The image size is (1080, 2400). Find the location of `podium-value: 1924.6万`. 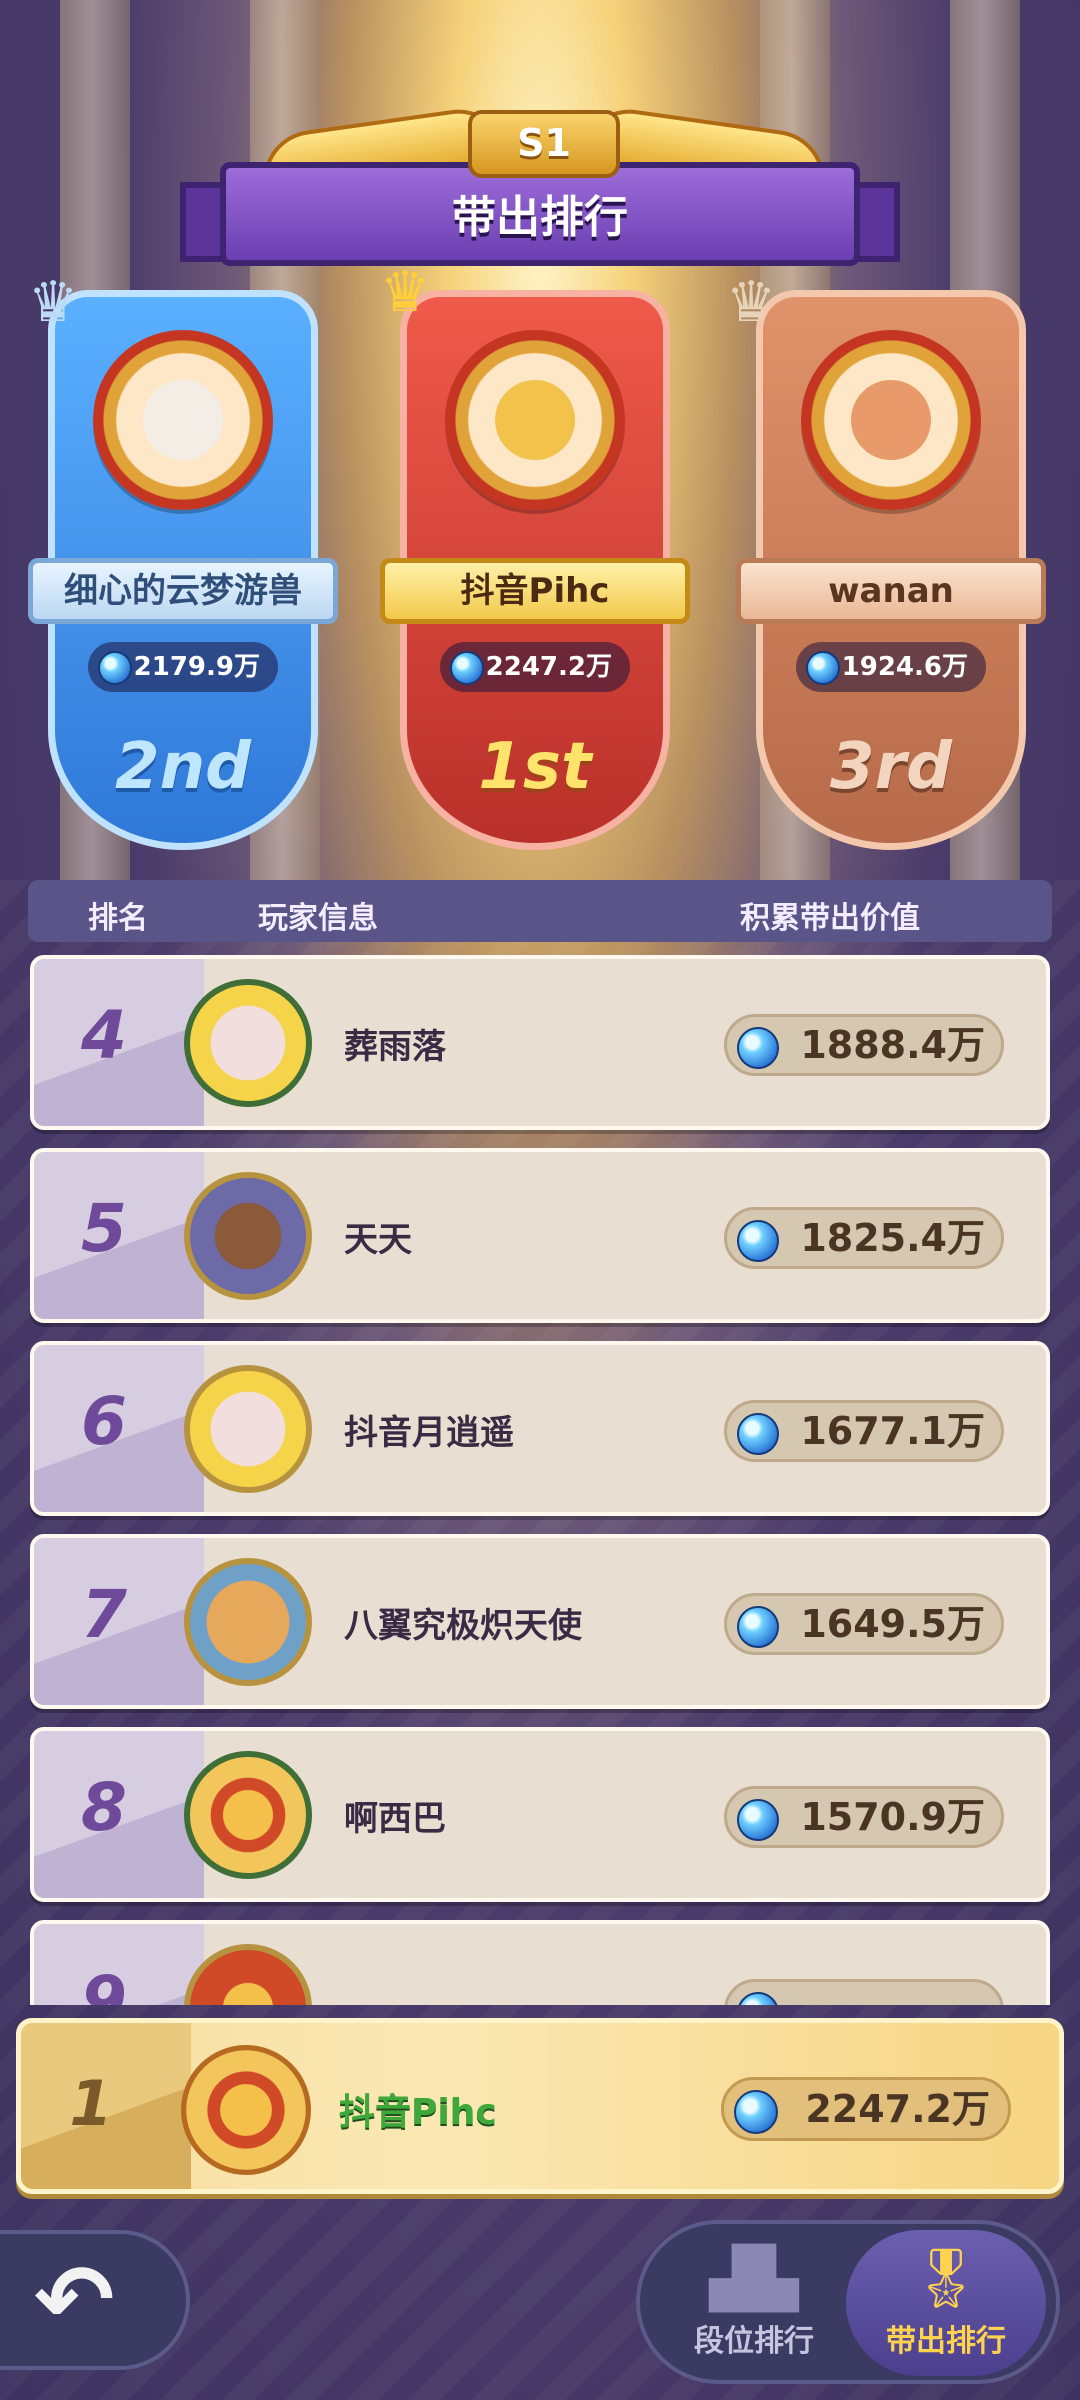

podium-value: 1924.6万 is located at coordinates (891, 667).